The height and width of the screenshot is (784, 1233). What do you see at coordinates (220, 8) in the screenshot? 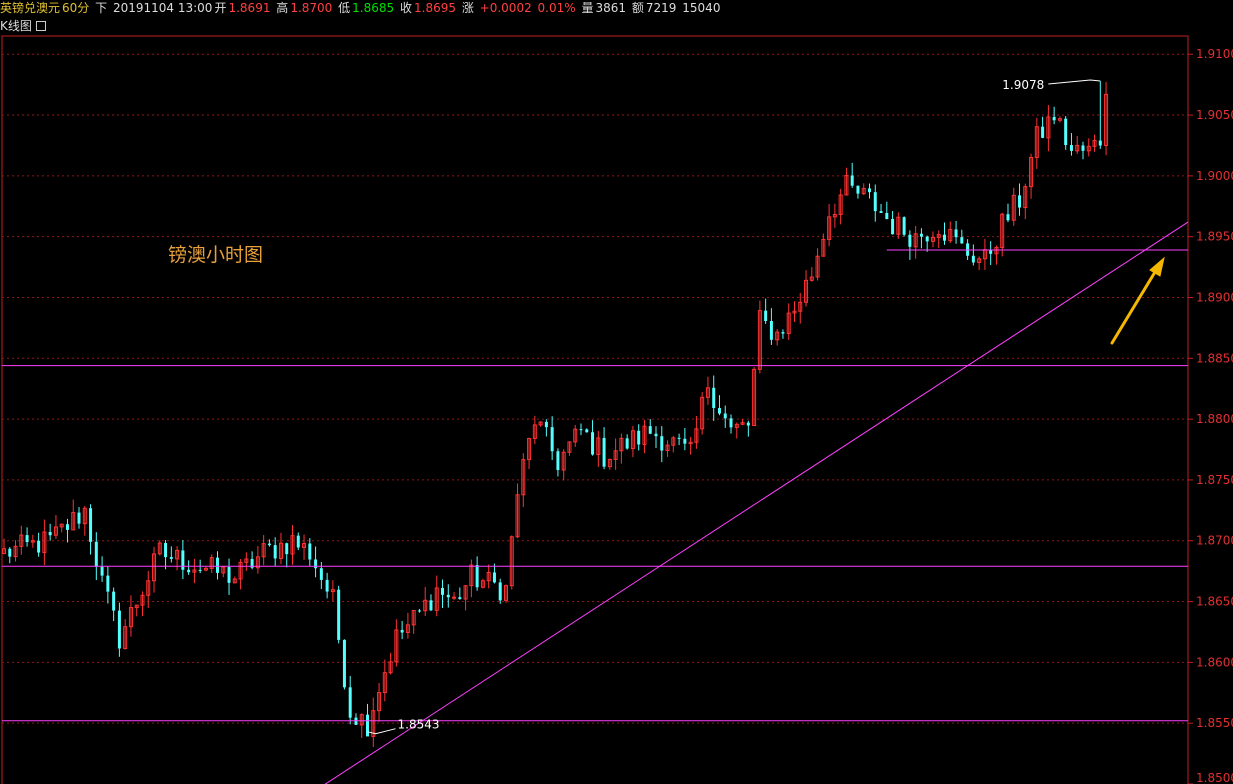
I see `open-label: 开` at bounding box center [220, 8].